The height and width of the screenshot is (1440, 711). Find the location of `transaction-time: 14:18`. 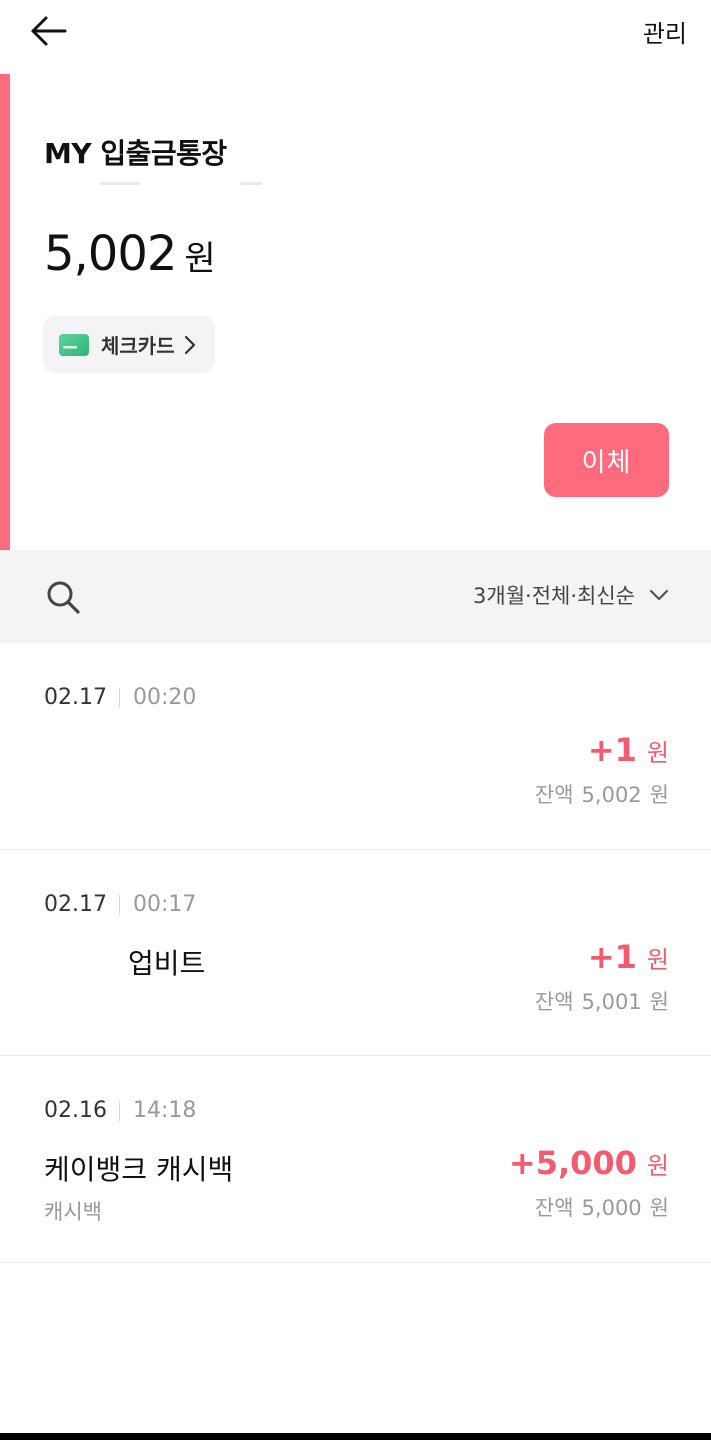

transaction-time: 14:18 is located at coordinates (165, 1110).